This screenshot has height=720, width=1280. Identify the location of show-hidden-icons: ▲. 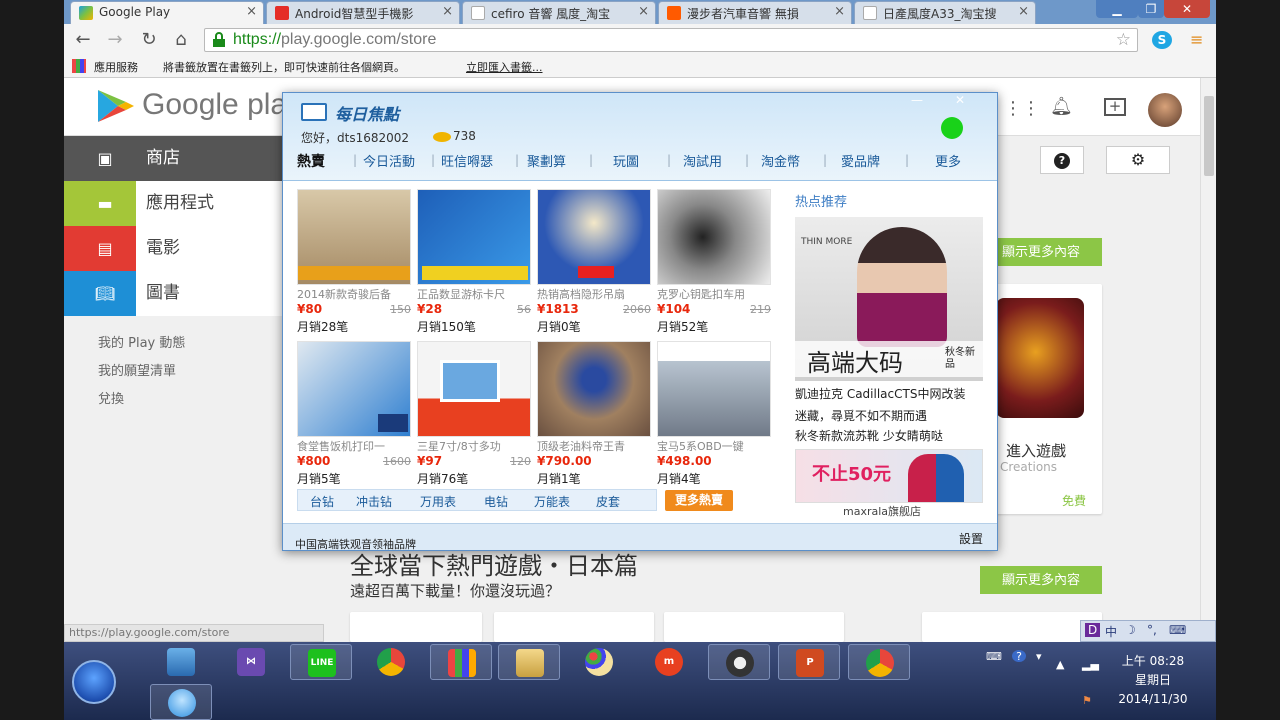
(1063, 664).